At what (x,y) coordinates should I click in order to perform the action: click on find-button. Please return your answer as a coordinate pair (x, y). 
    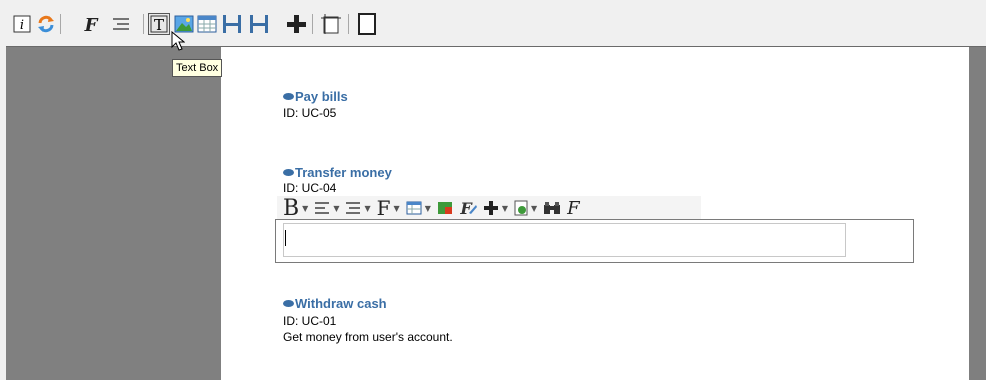
    Looking at the image, I should click on (552, 208).